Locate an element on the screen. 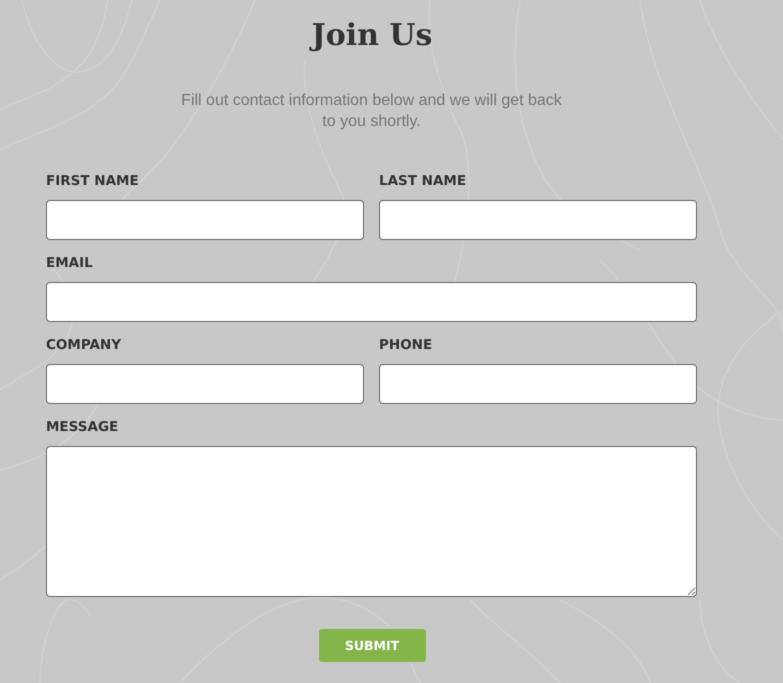 This screenshot has height=683, width=783. field-label: FIRST NAME is located at coordinates (92, 181).